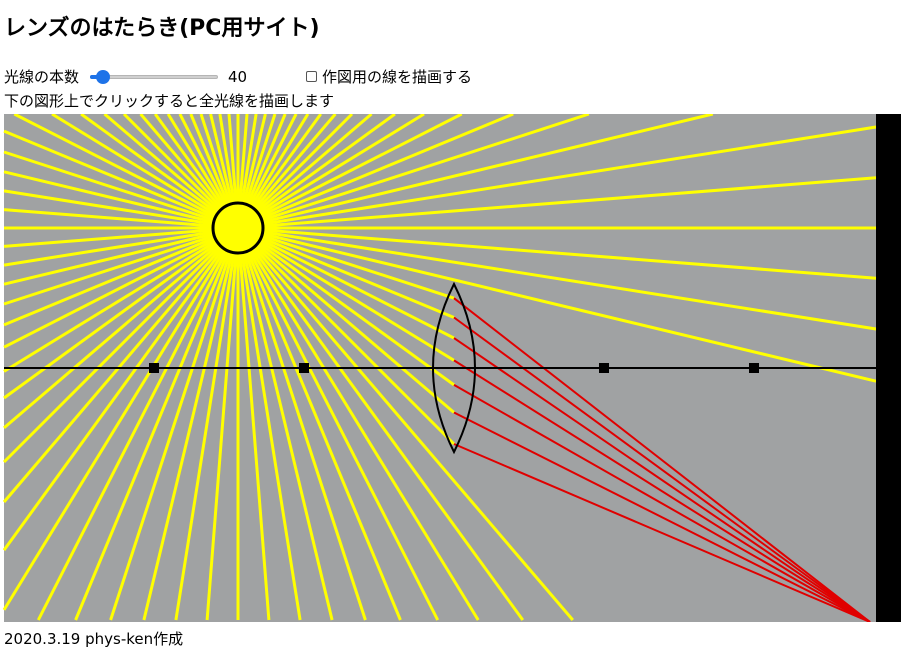  Describe the element at coordinates (162, 28) in the screenshot. I see `page-title: レンズのはたらき(PC用サイト)` at that location.